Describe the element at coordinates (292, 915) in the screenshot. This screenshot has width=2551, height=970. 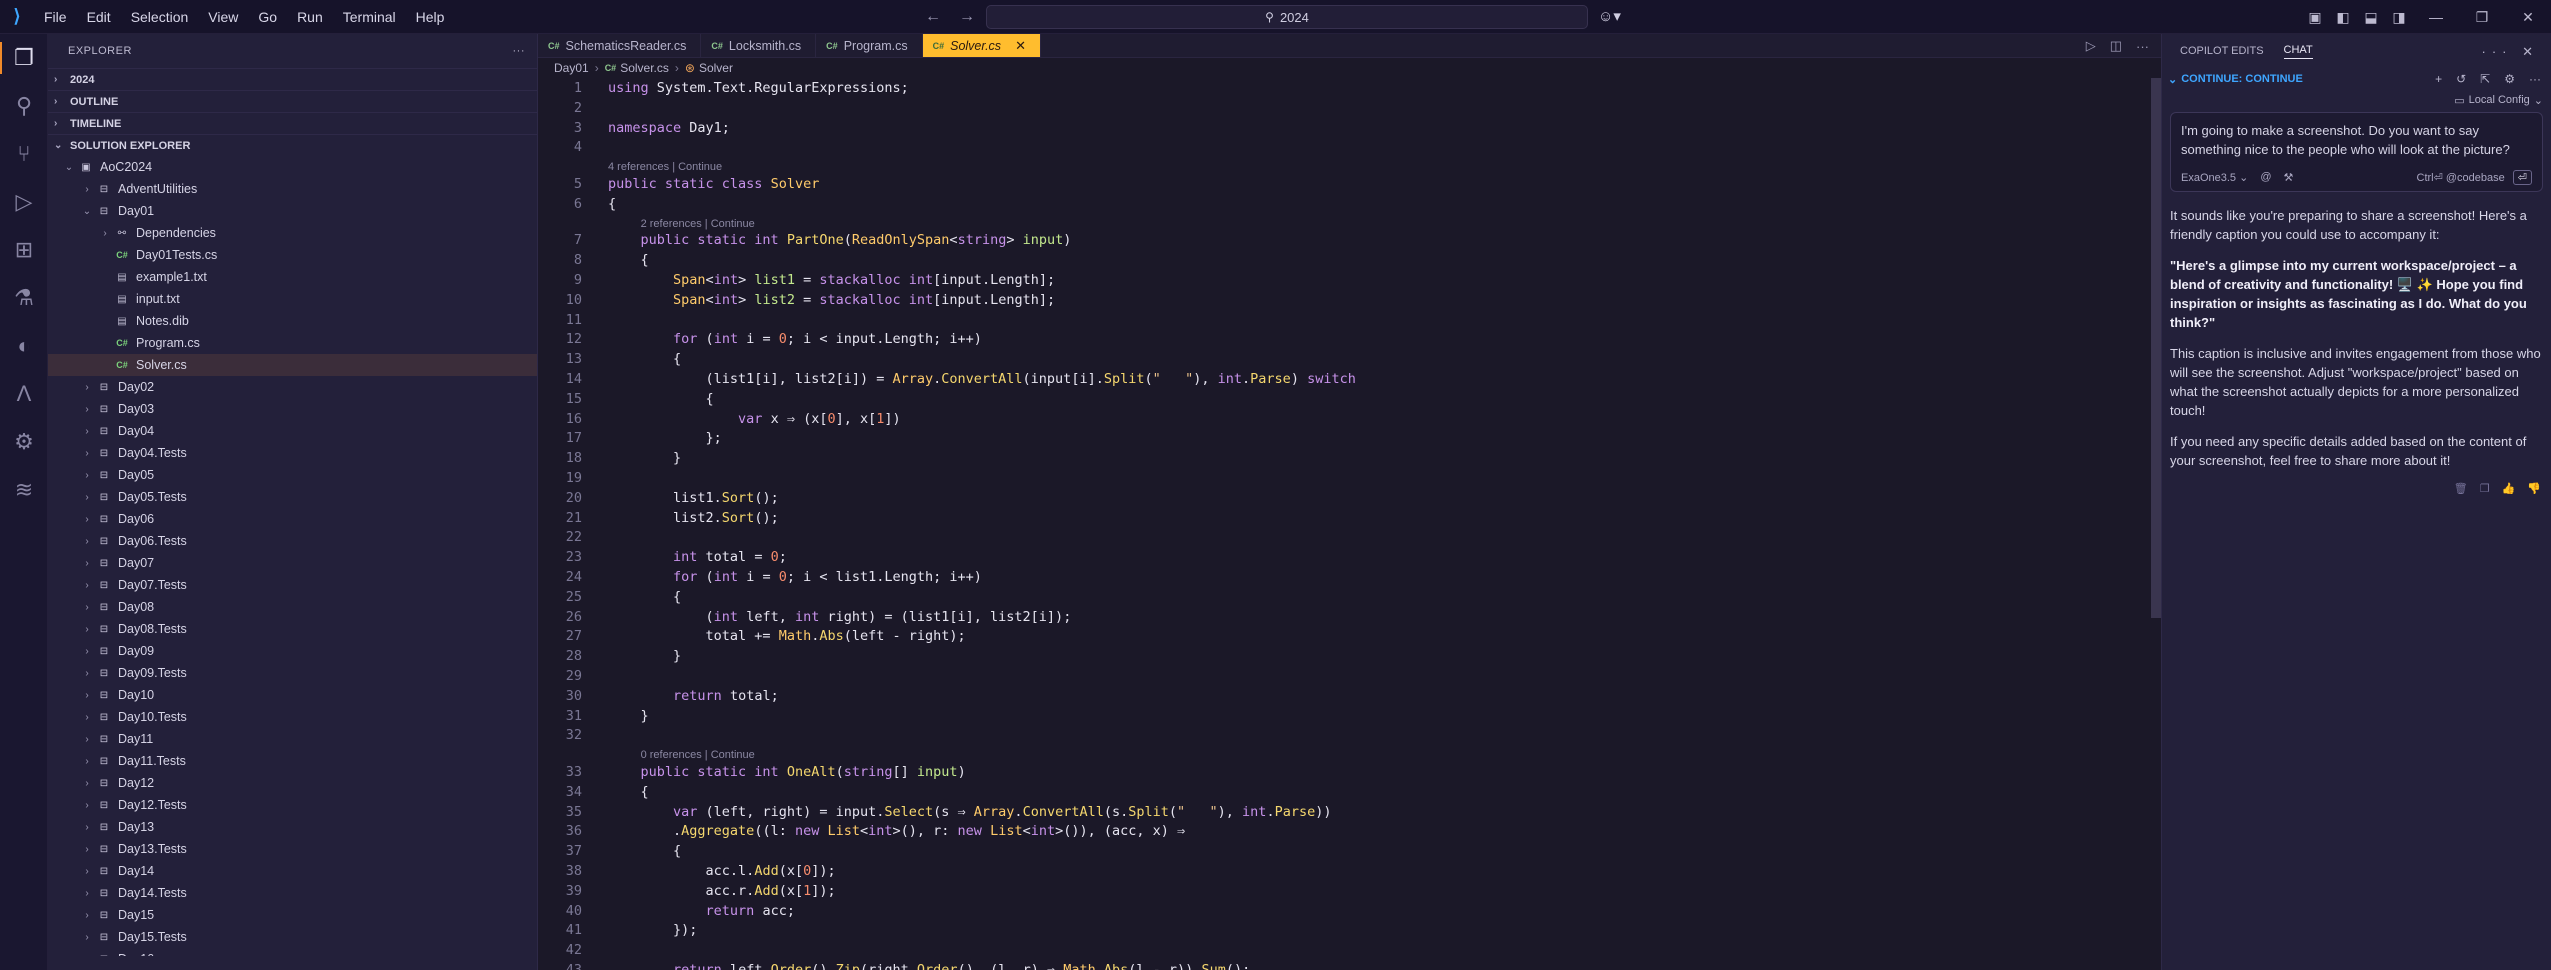
I see `tree-item: › ⊟ Day15` at that location.